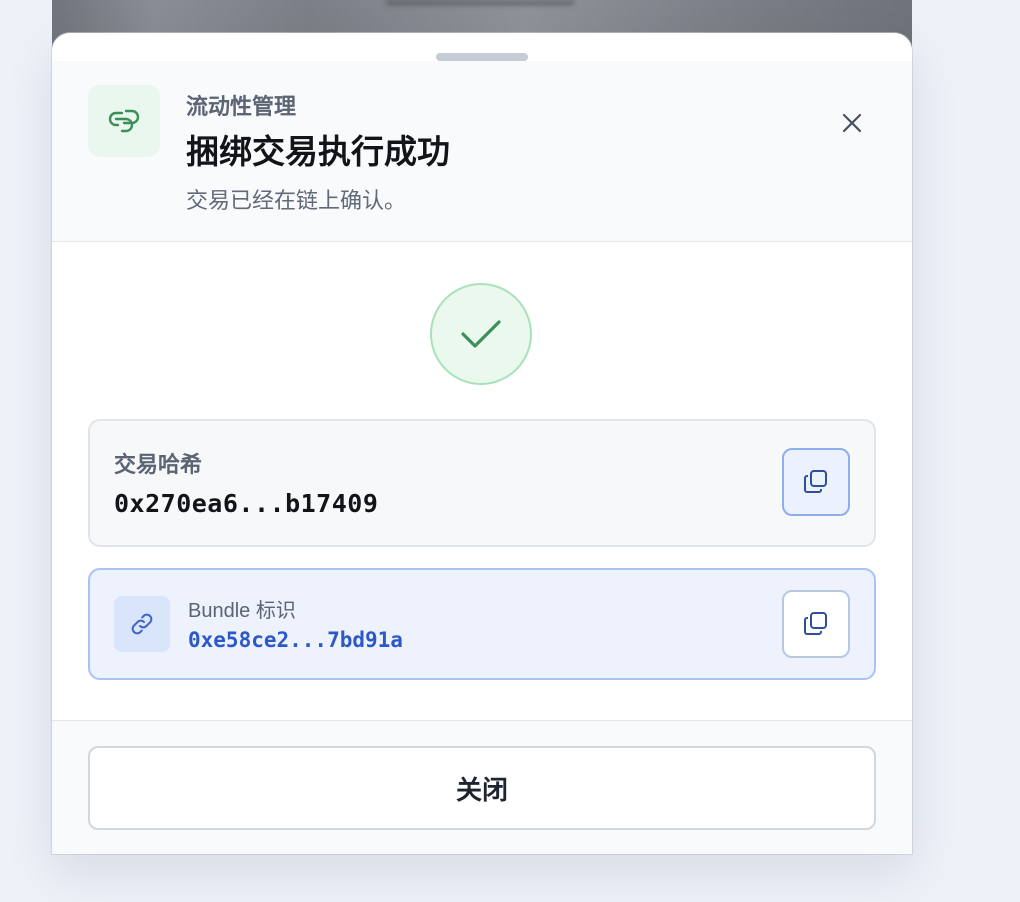 This screenshot has width=1020, height=902. Describe the element at coordinates (318, 151) in the screenshot. I see `dialog-title: 捆绑交易执行成功` at that location.